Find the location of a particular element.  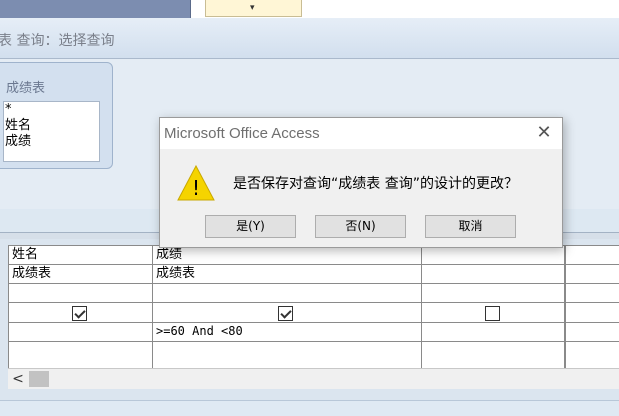

grid-row-or is located at coordinates (314, 355).